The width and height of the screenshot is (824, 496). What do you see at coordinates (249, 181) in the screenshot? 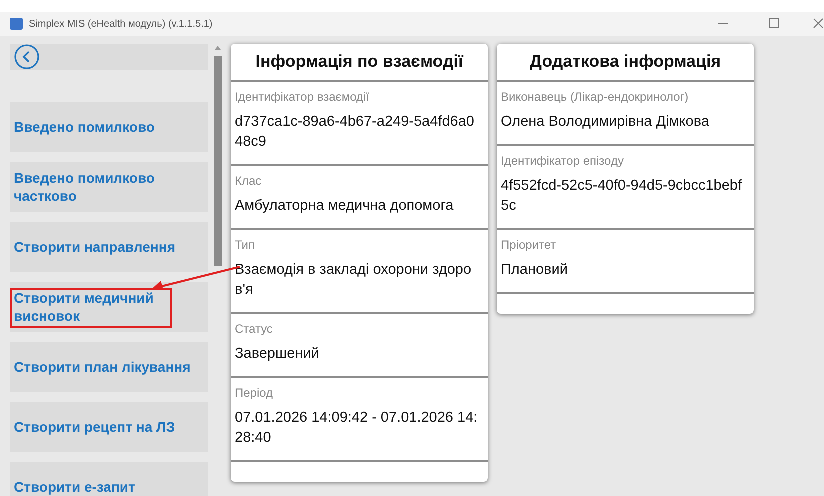
I see `field-label: Клас` at bounding box center [249, 181].